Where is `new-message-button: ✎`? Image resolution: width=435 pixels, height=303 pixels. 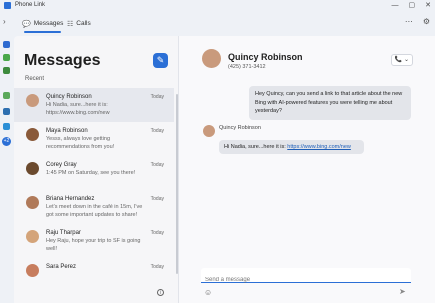 new-message-button: ✎ is located at coordinates (160, 60).